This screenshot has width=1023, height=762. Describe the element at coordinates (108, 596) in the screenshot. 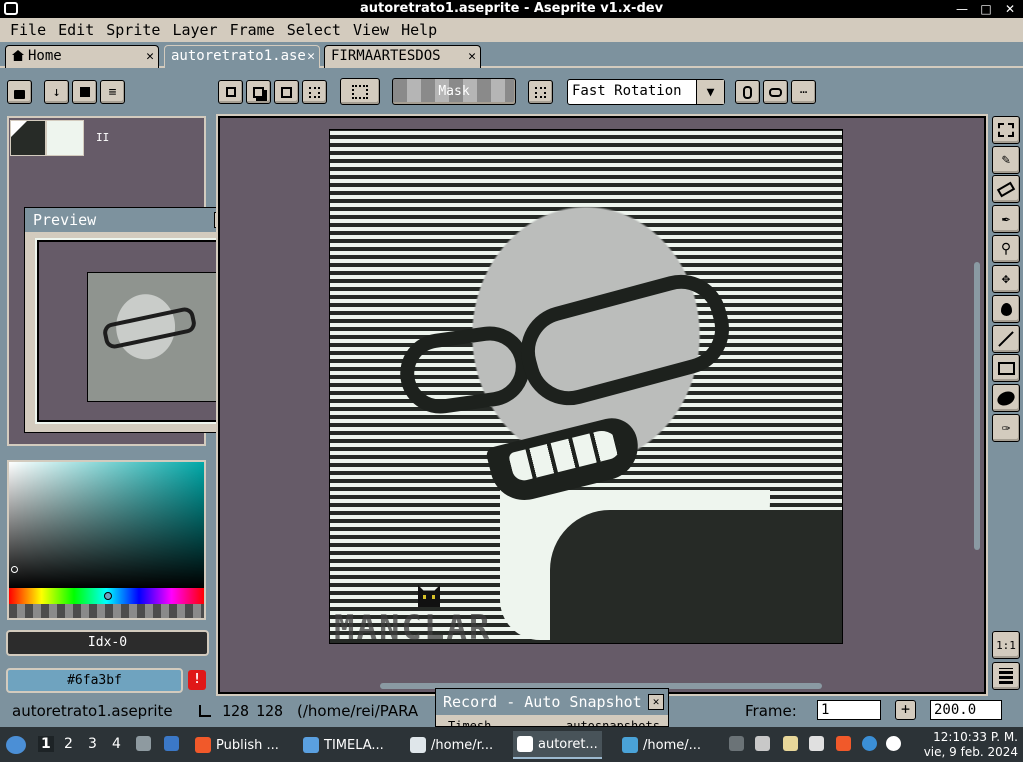

I see `hue-handle` at that location.